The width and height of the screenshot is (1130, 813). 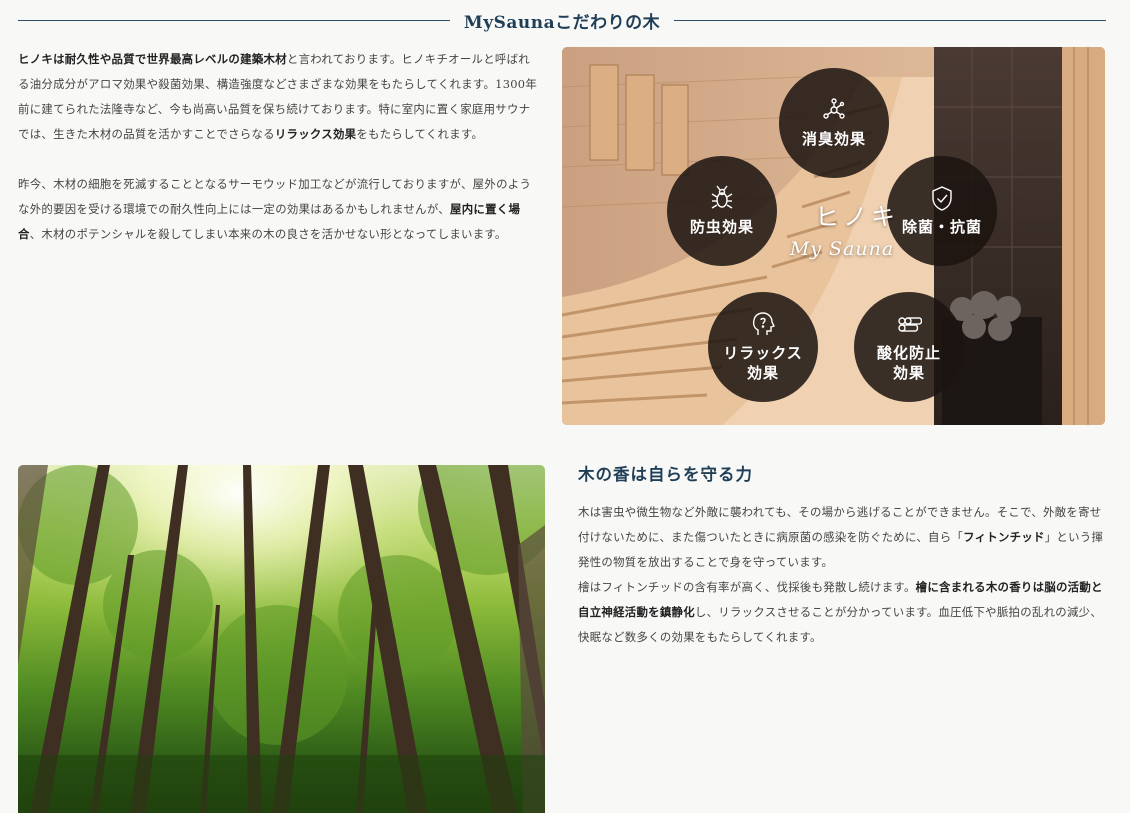 What do you see at coordinates (747, 587) in the screenshot?
I see `body-text: 檜はフィトンチッドの含有率が高く、伐採後も発散し続けます。` at bounding box center [747, 587].